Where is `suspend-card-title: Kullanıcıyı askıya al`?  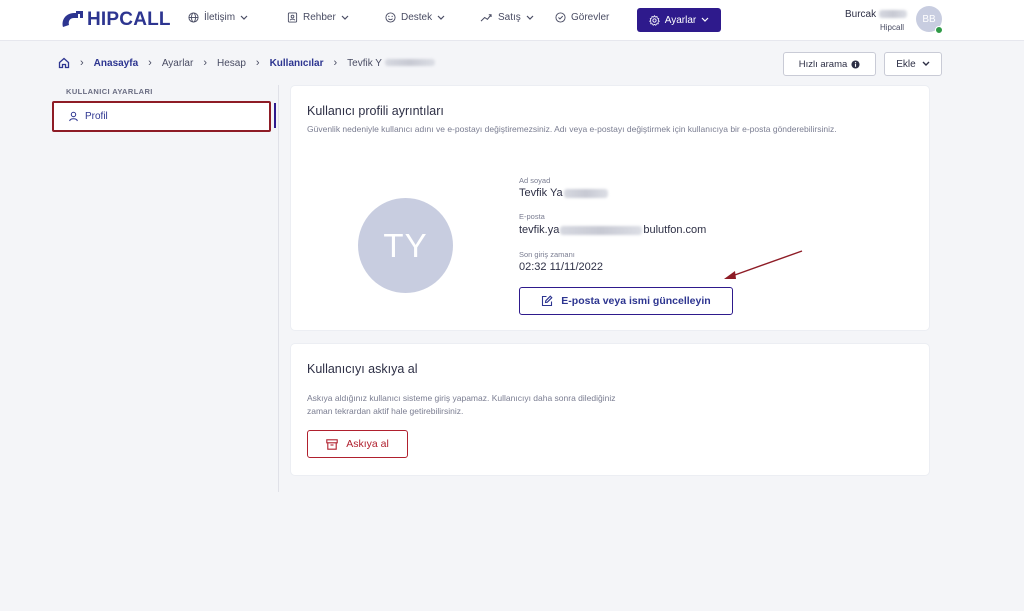
suspend-card-title: Kullanıcıyı askıya al is located at coordinates (362, 369).